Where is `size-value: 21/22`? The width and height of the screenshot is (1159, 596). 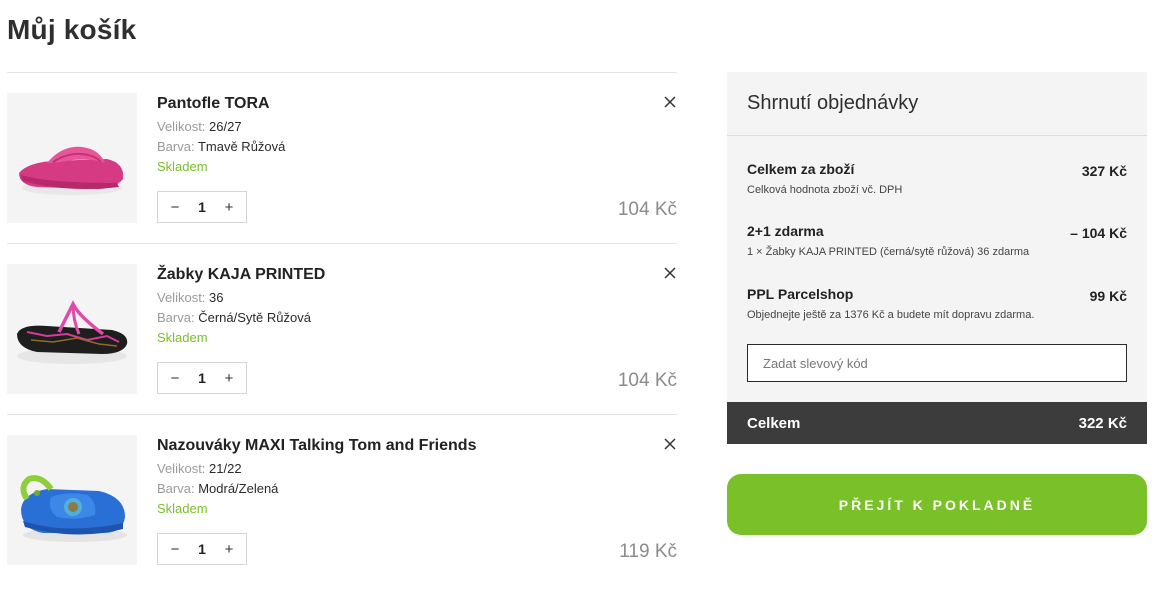 size-value: 21/22 is located at coordinates (225, 468).